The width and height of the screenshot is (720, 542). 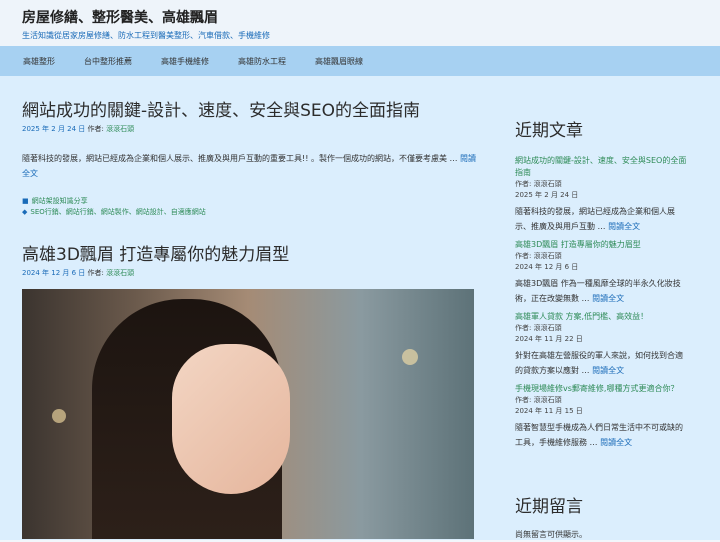 What do you see at coordinates (53, 273) in the screenshot?
I see `post-date: 2024 年 12 月 6 日` at bounding box center [53, 273].